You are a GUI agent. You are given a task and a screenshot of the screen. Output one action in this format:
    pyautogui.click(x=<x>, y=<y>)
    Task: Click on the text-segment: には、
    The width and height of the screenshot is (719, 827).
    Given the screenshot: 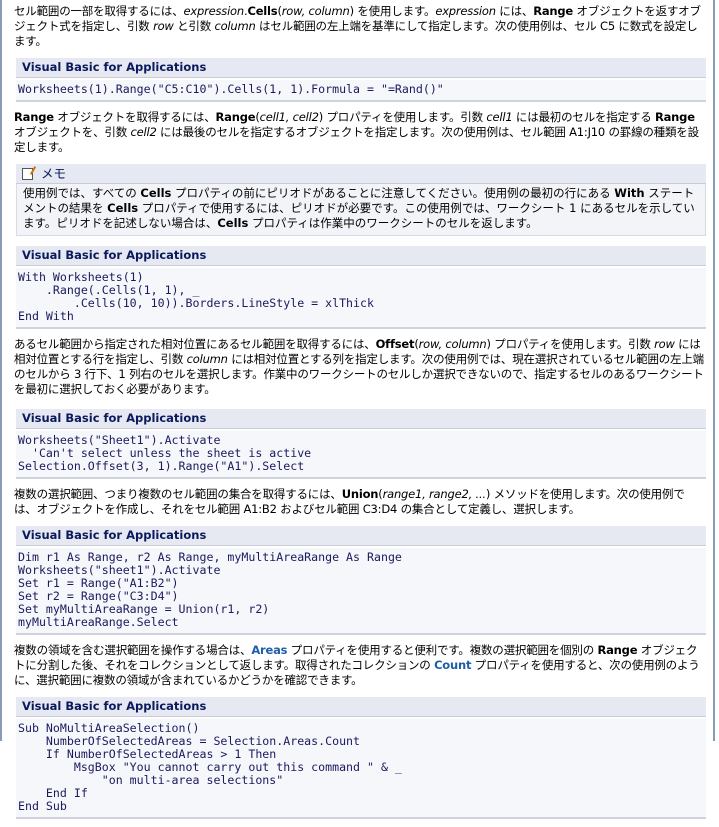 What is the action you would take?
    pyautogui.click(x=514, y=11)
    